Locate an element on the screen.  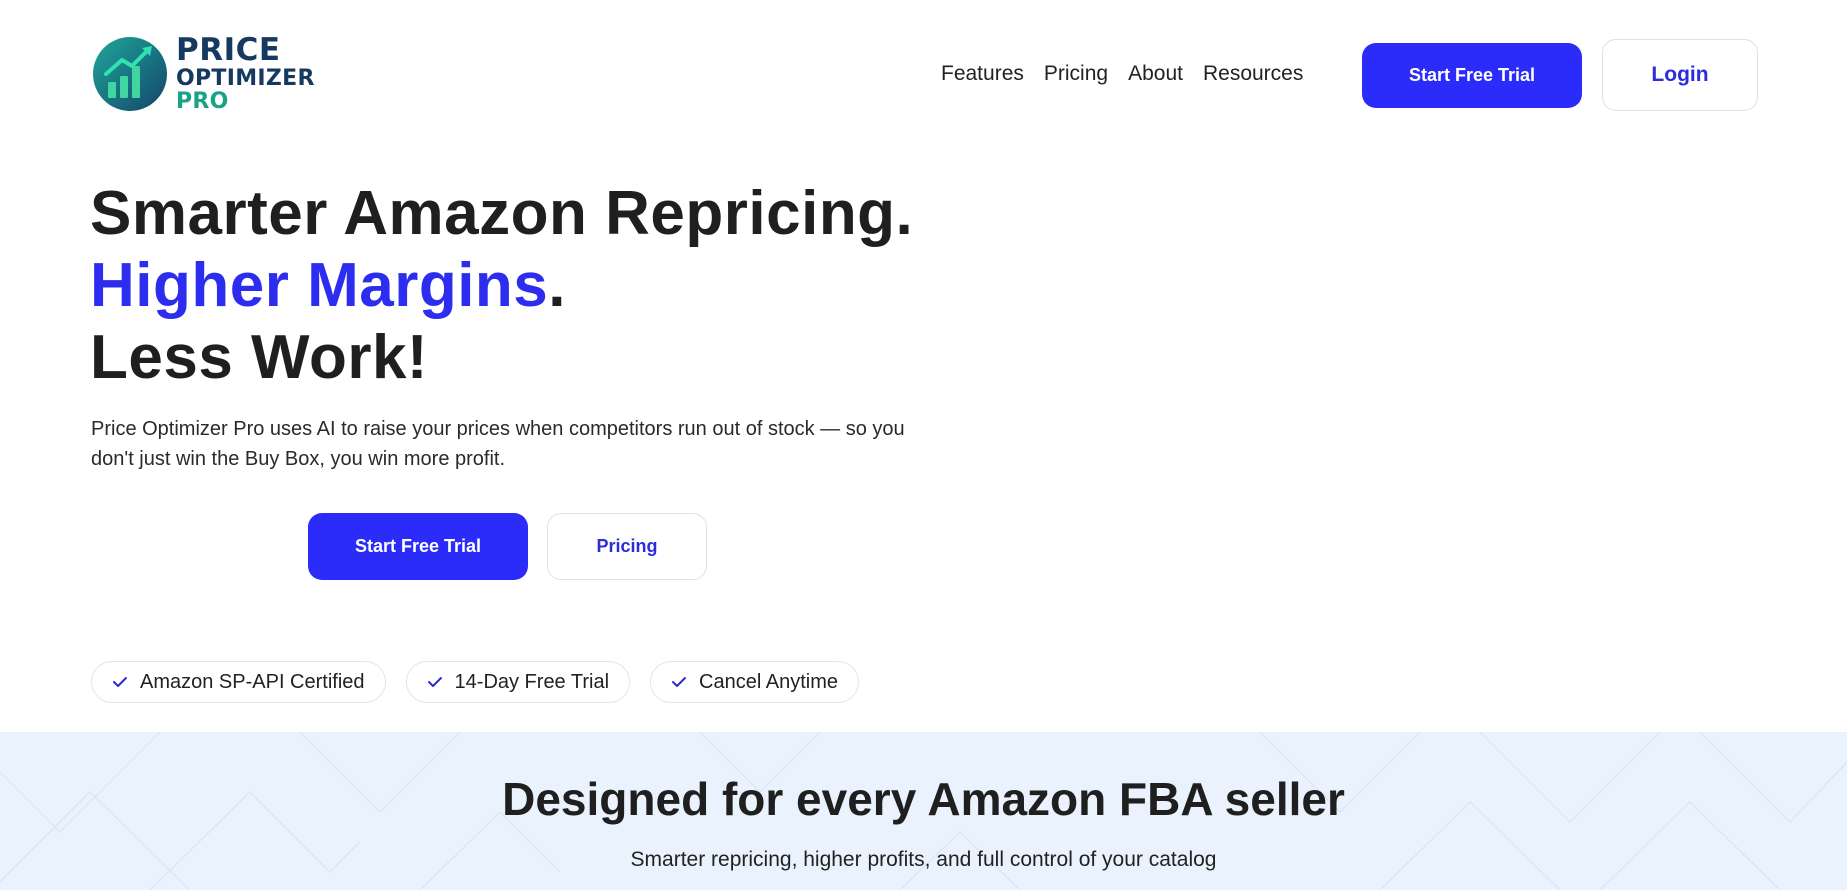
brand-line2: OPTIMIZER is located at coordinates (245, 78).